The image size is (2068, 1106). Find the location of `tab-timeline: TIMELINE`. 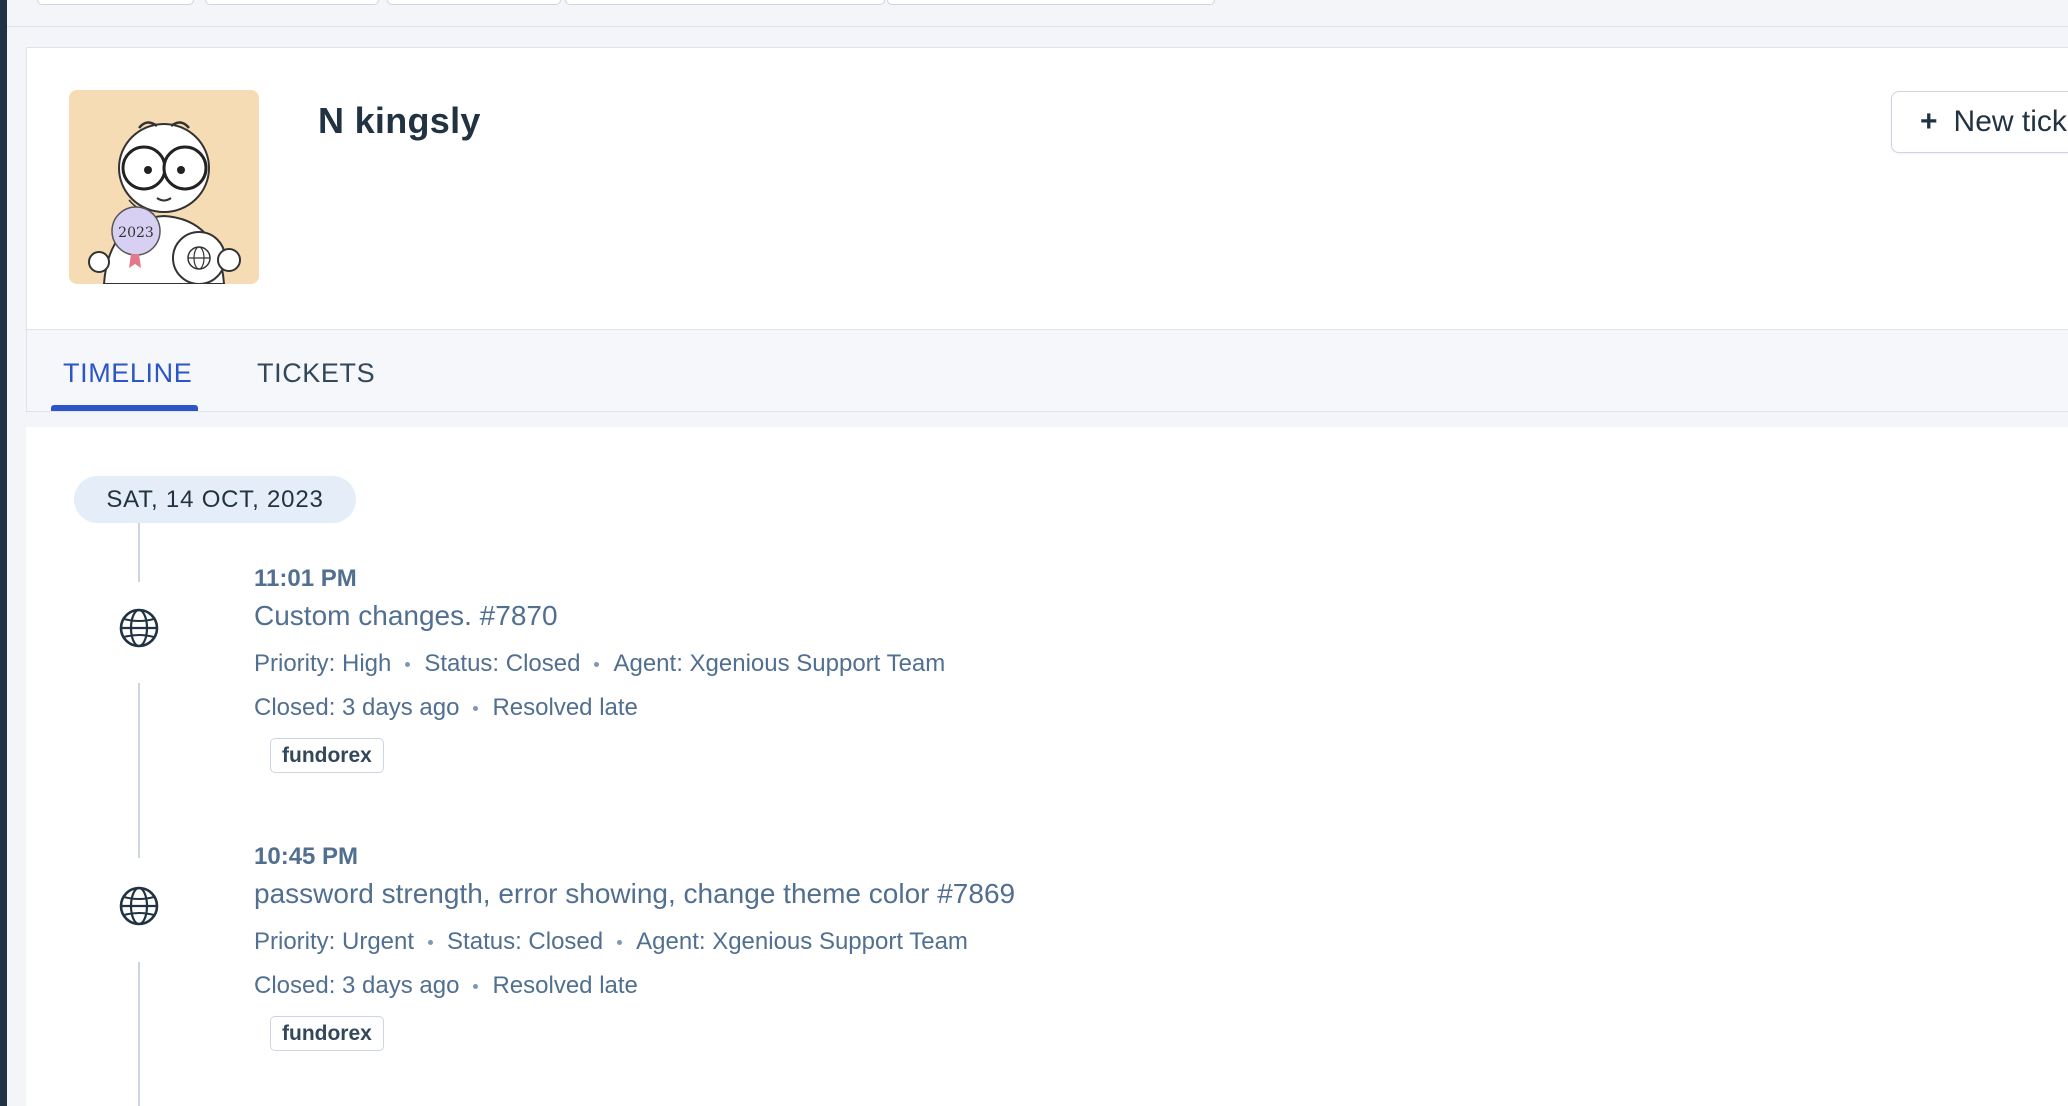

tab-timeline: TIMELINE is located at coordinates (127, 373).